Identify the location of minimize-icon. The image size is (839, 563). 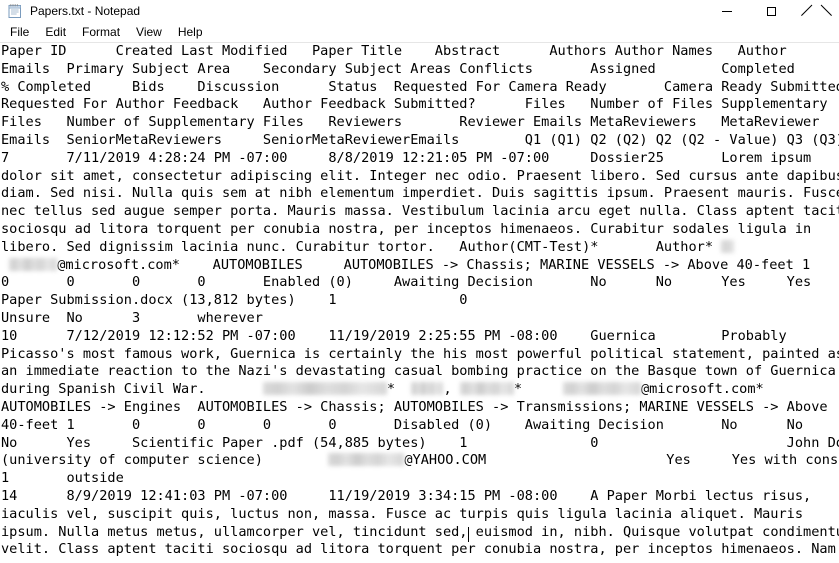
(726, 11).